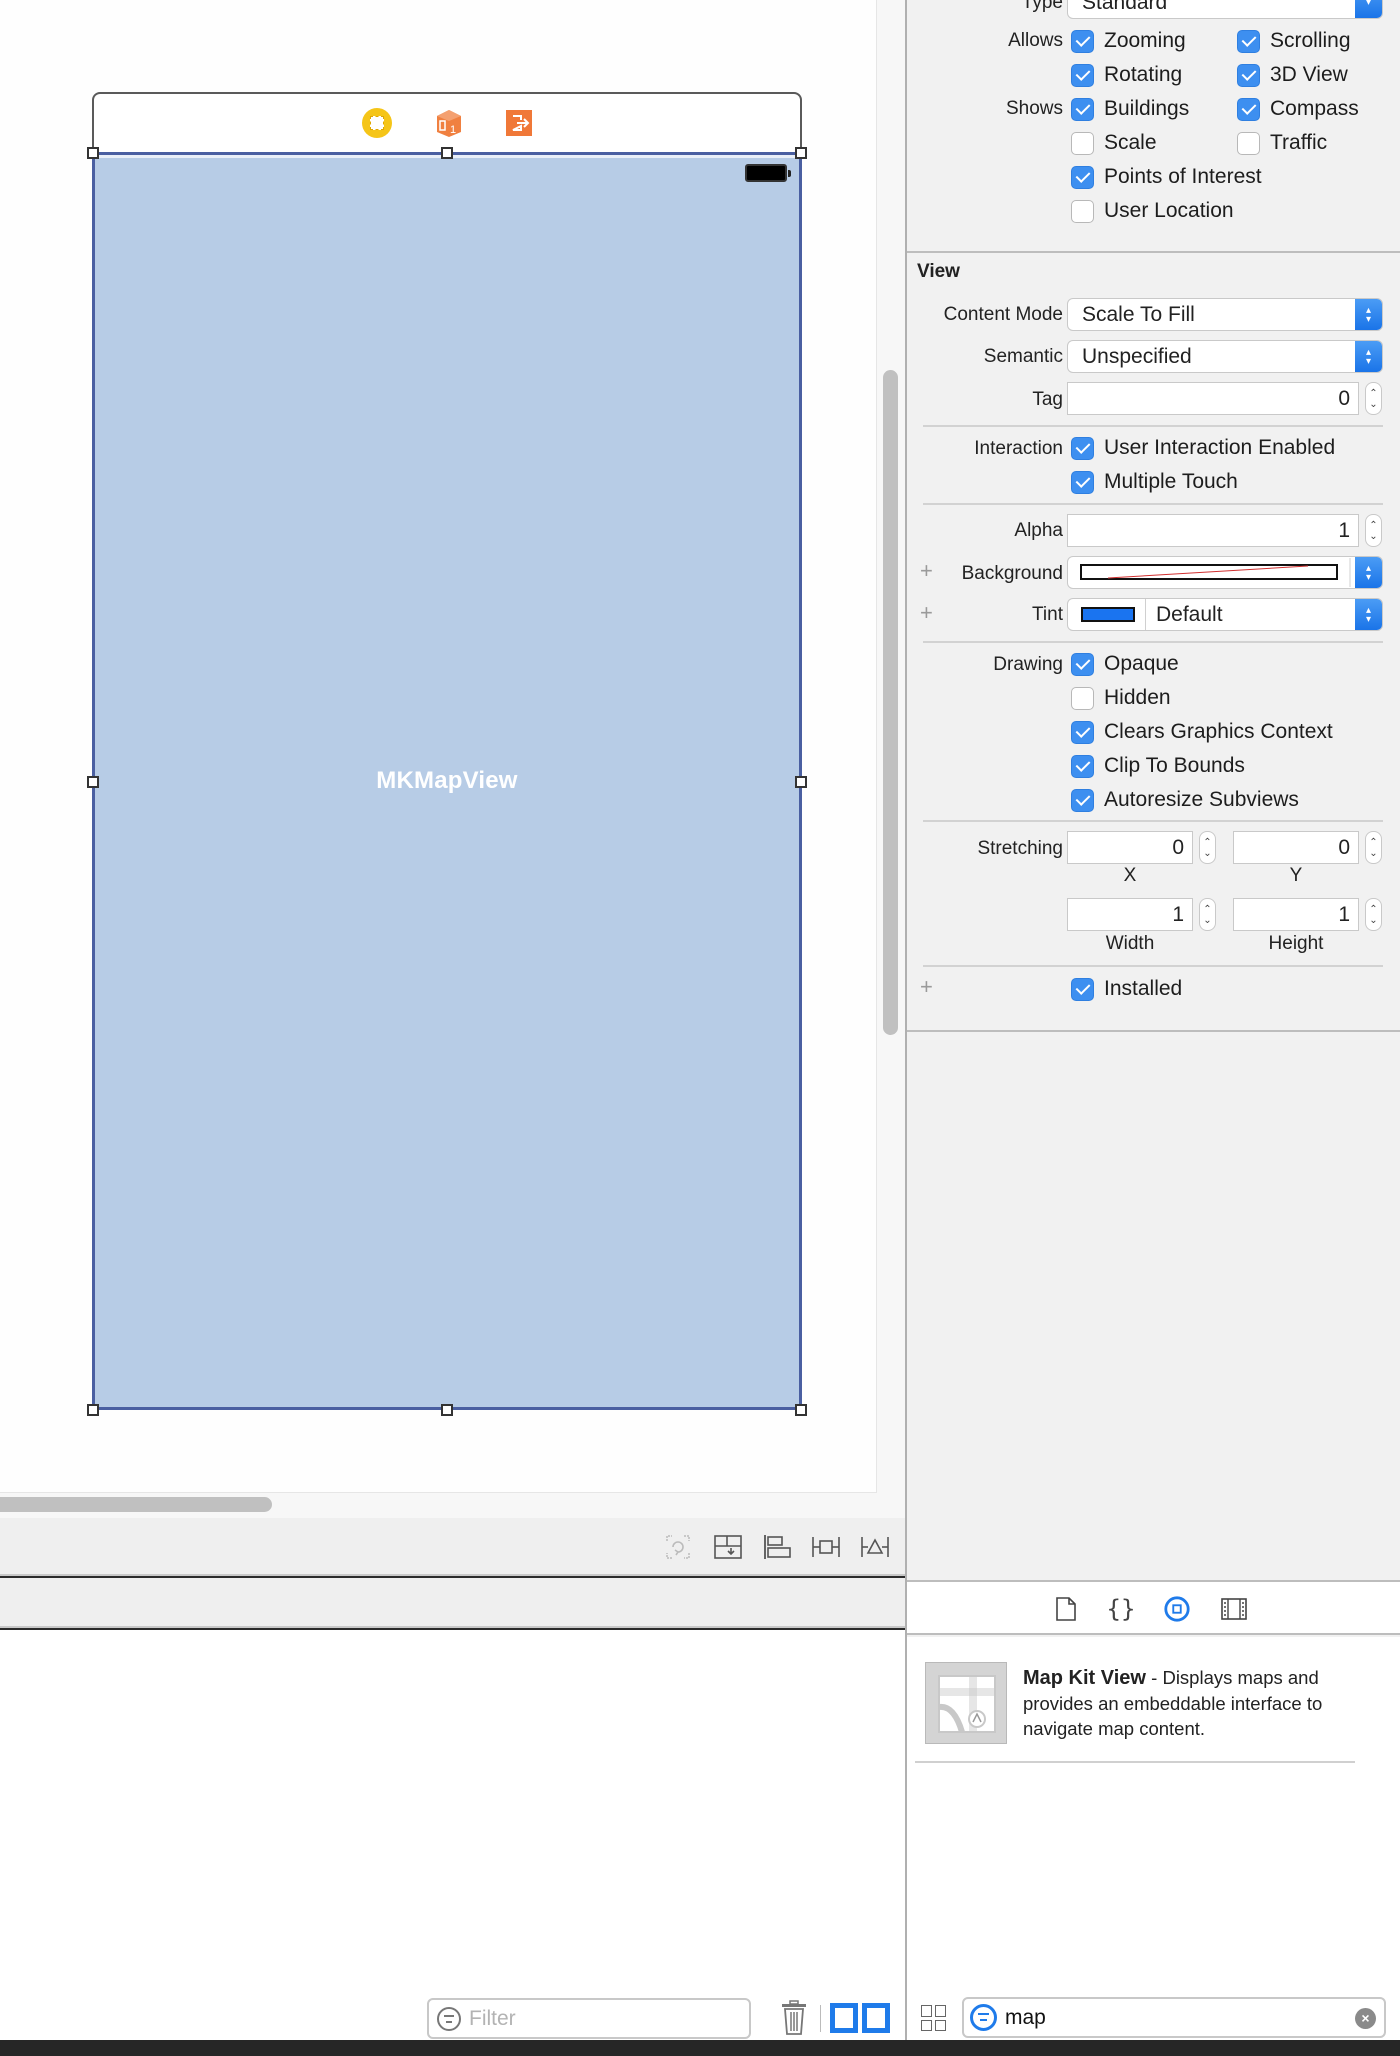 The height and width of the screenshot is (2056, 1400). What do you see at coordinates (1225, 9) in the screenshot?
I see `map-type-popup: Standard ▾` at bounding box center [1225, 9].